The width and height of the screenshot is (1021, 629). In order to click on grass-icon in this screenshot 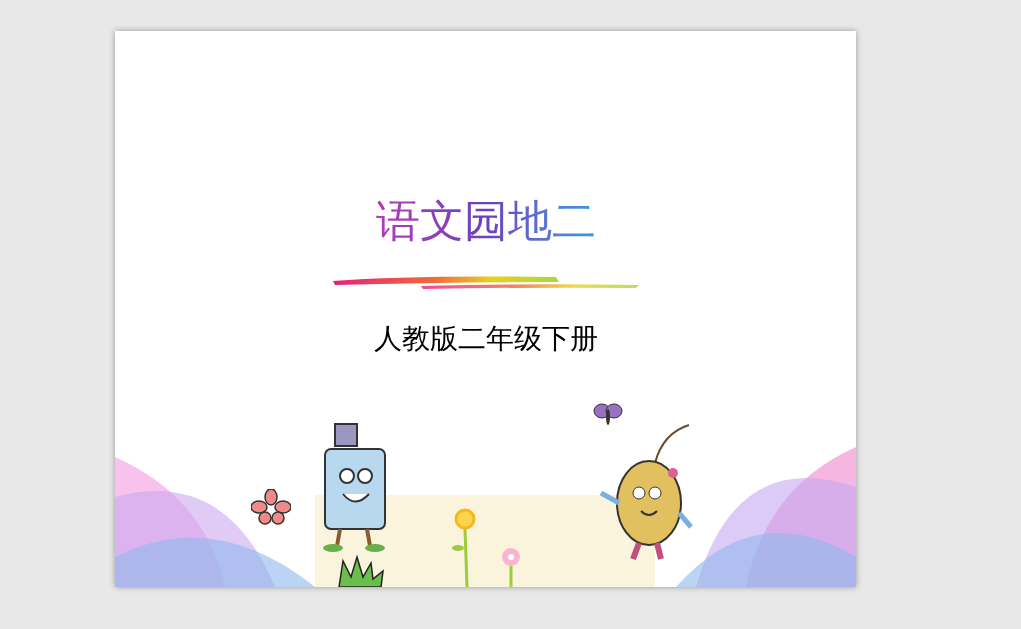, I will do `click(361, 571)`.